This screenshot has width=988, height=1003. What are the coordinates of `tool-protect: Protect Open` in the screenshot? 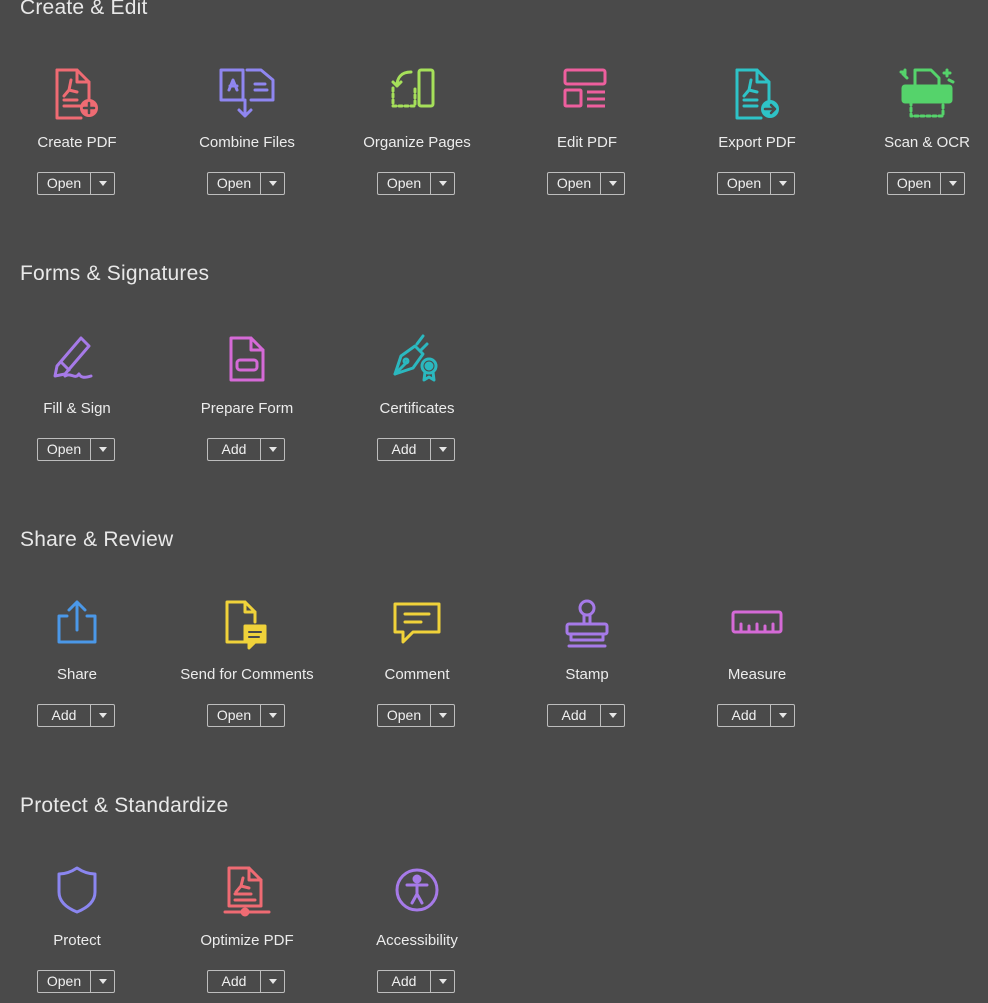 It's located at (81, 933).